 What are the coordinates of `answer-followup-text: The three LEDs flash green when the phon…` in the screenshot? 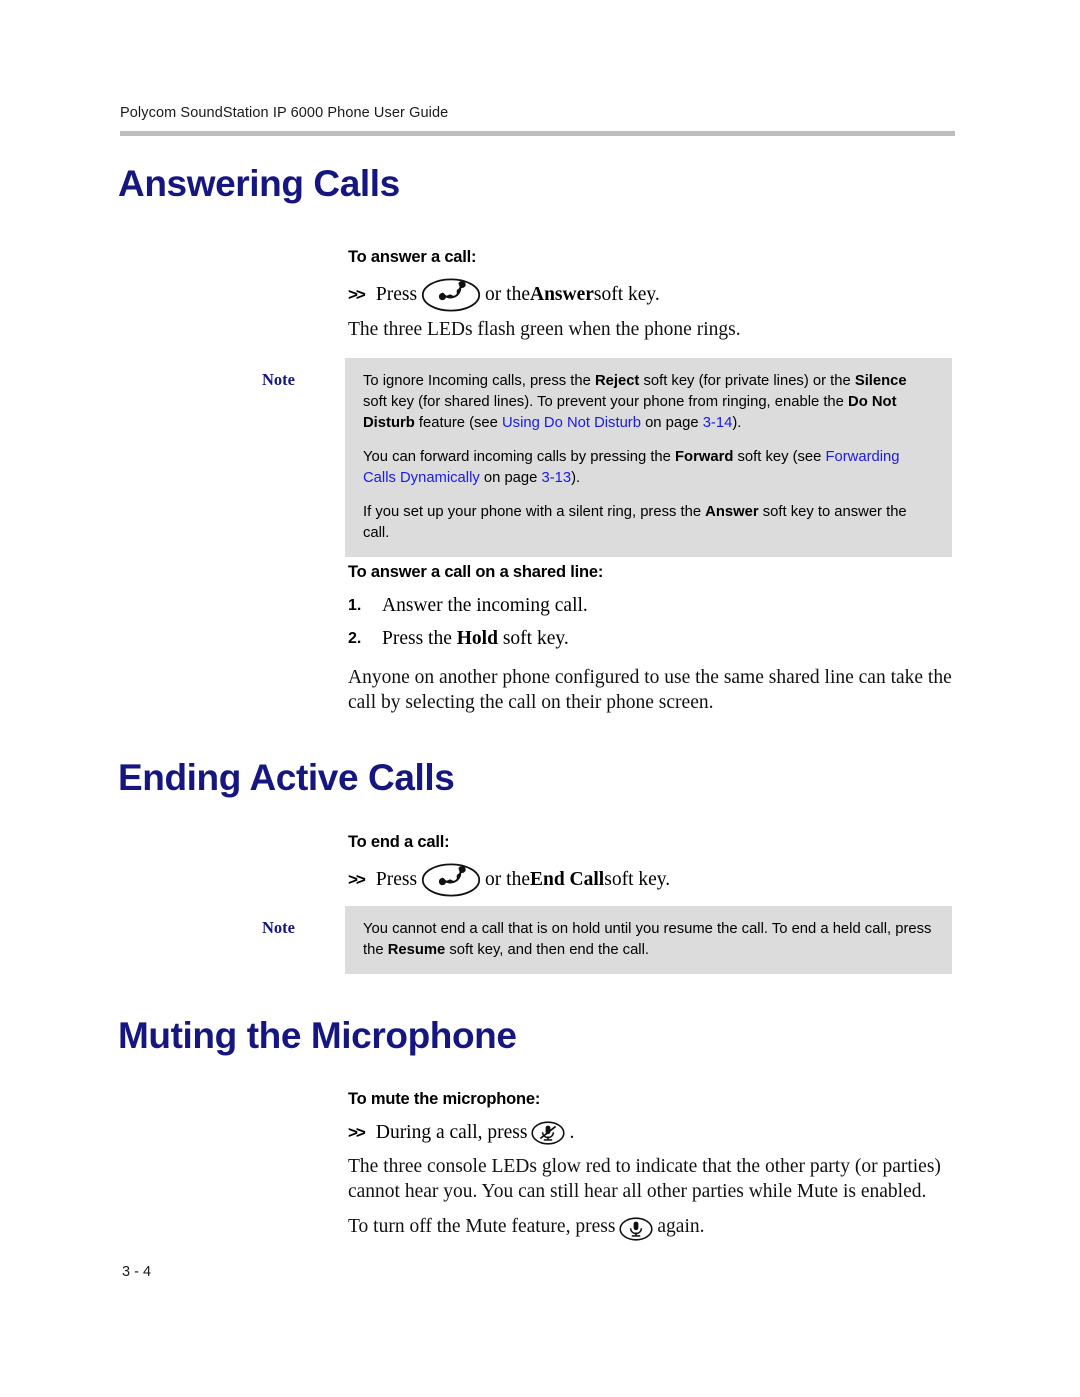 It's located at (544, 329).